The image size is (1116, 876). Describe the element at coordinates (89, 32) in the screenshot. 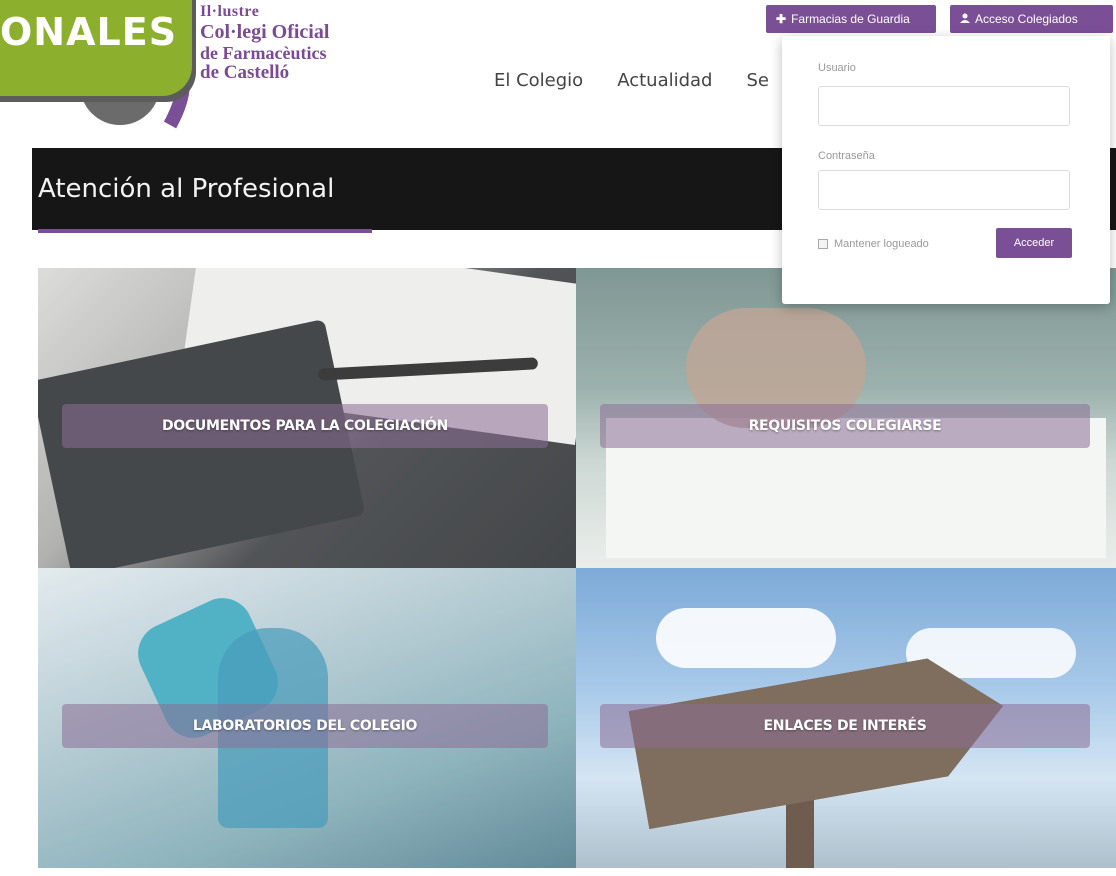

I see `section-badge-text: ONALES` at that location.